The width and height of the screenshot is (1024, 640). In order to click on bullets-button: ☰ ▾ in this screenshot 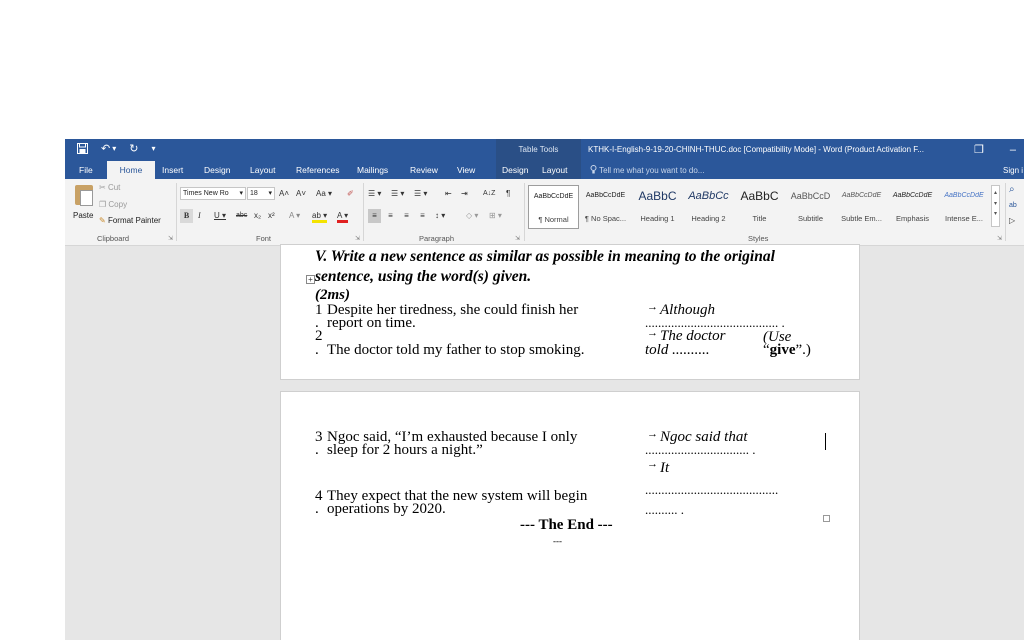, I will do `click(374, 194)`.